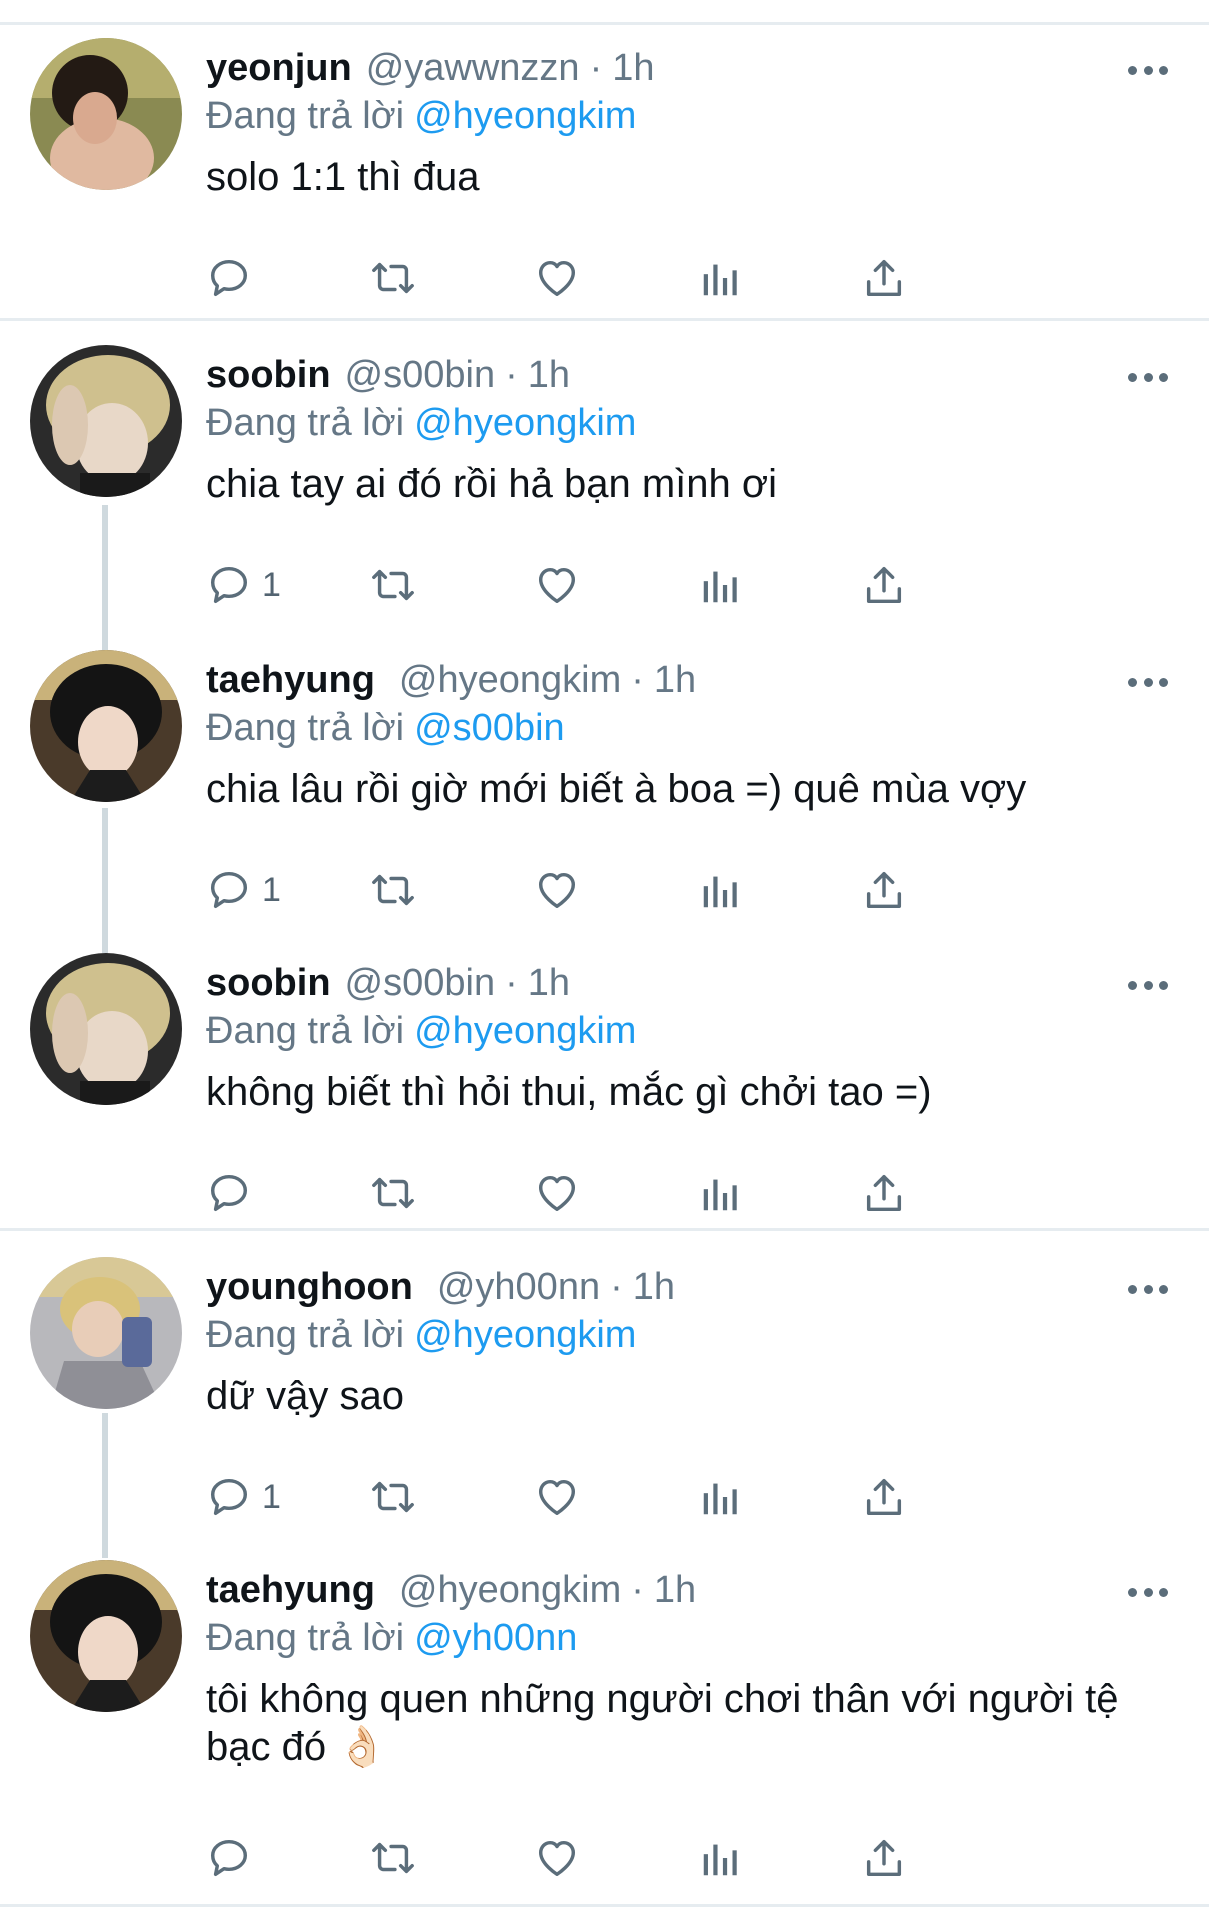 The image size is (1209, 1920). Describe the element at coordinates (518, 1287) in the screenshot. I see `user-handle: @yh00nn` at that location.